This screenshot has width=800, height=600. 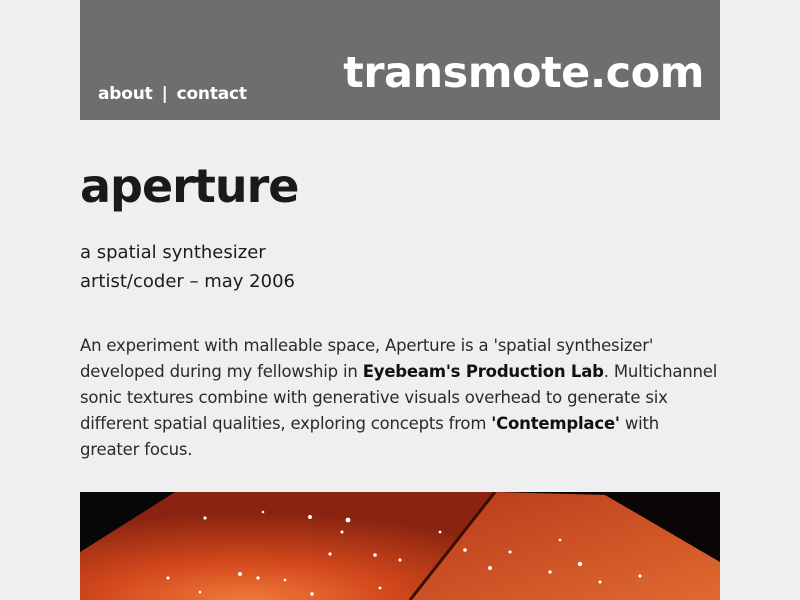 What do you see at coordinates (172, 94) in the screenshot?
I see `main-nav: about | contact` at bounding box center [172, 94].